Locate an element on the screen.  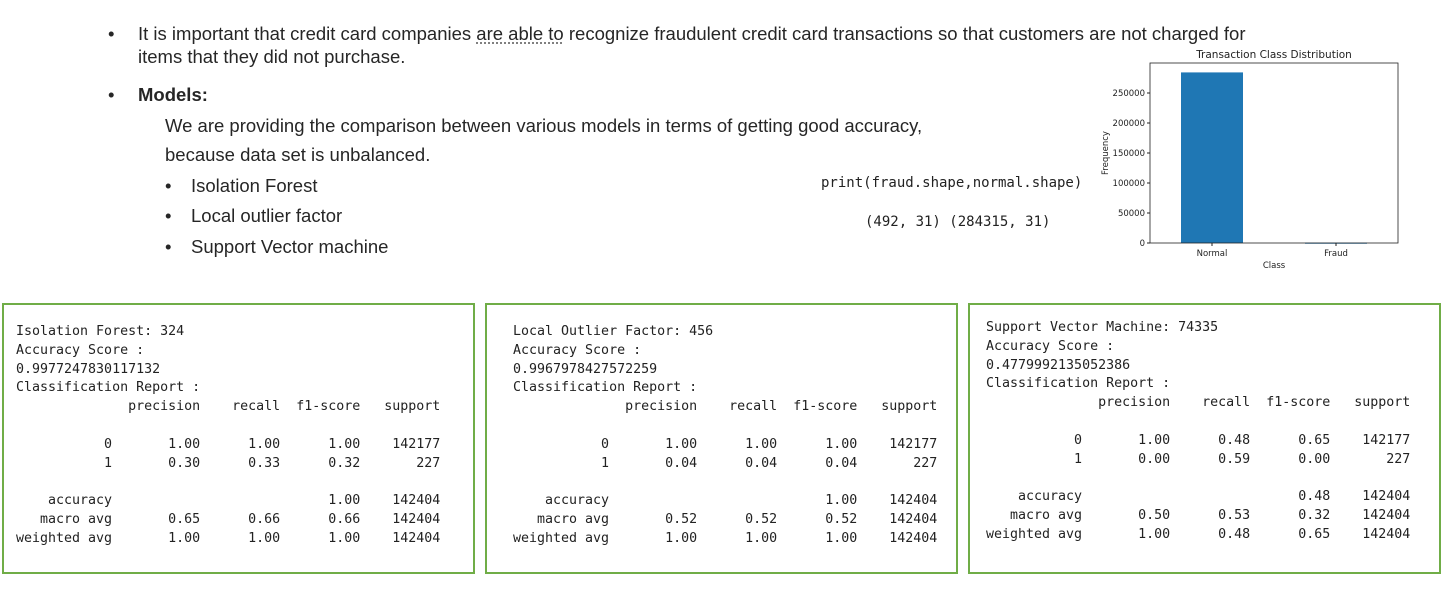
report-line: Support Vector Machine: 74335 is located at coordinates (1102, 327).